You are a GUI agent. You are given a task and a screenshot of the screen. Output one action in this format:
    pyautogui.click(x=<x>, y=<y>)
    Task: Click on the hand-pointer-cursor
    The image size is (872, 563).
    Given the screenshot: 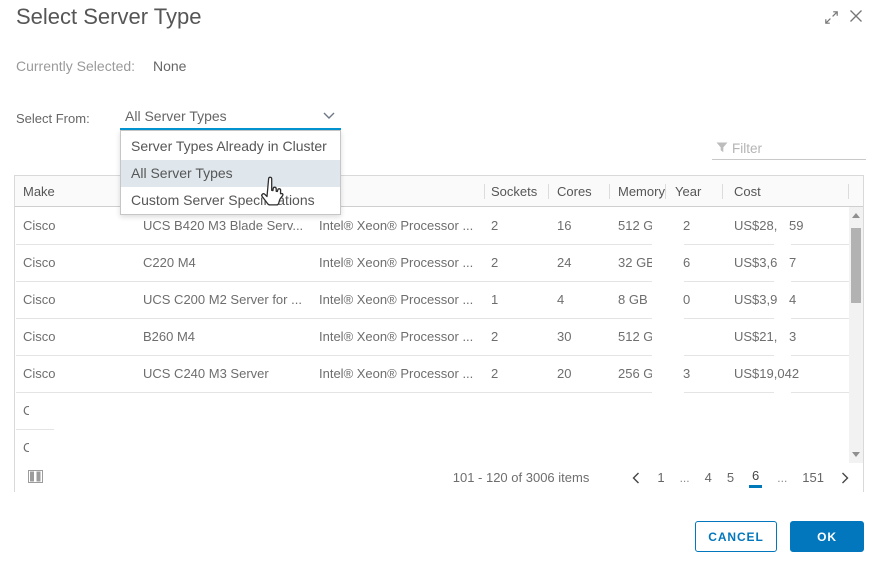 What is the action you would take?
    pyautogui.click(x=272, y=193)
    